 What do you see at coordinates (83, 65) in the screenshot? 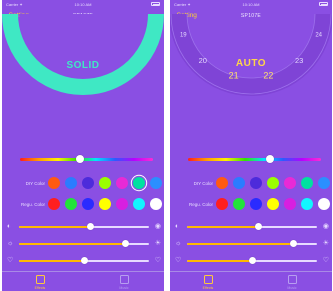
I see `mode-label: SOLID` at bounding box center [83, 65].